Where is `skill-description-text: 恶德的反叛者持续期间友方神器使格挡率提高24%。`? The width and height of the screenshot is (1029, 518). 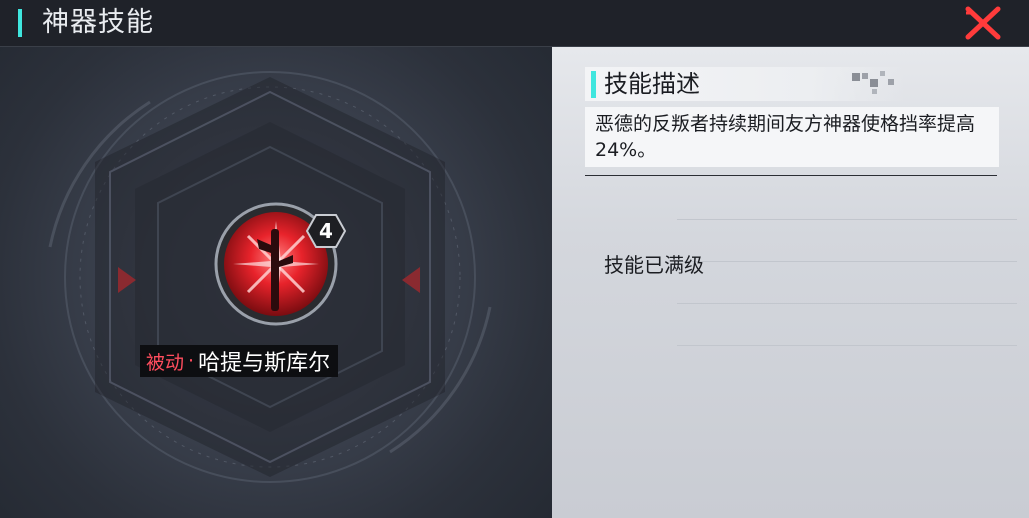 skill-description-text: 恶德的反叛者持续期间友方神器使格挡率提高24%。 is located at coordinates (785, 137).